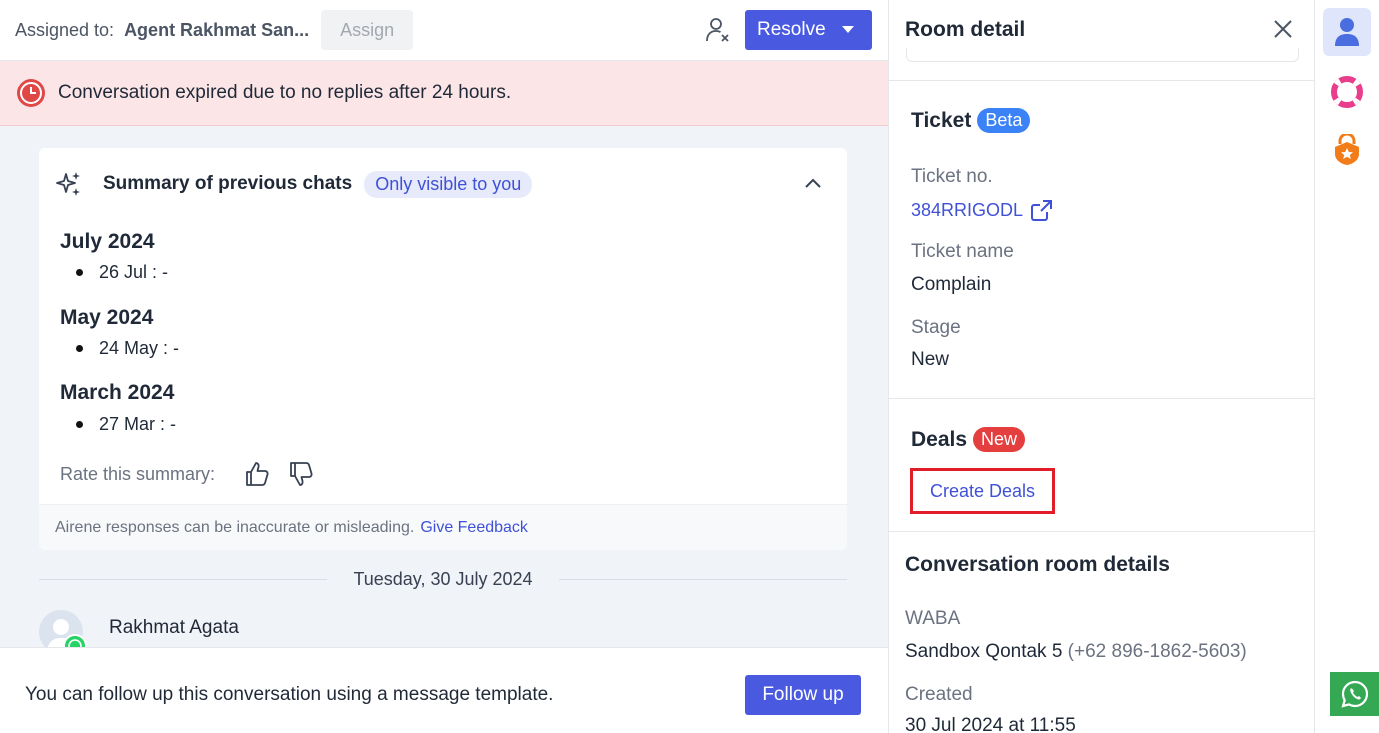 This screenshot has width=1379, height=733. What do you see at coordinates (967, 209) in the screenshot?
I see `ticket-no-value: 384RRIGODL` at bounding box center [967, 209].